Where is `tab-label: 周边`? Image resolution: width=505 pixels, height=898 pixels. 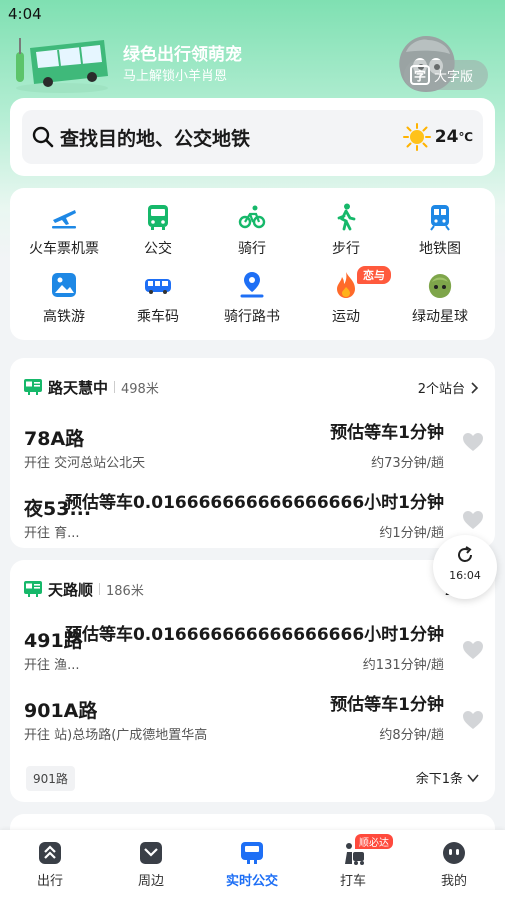 tab-label: 周边 is located at coordinates (150, 881).